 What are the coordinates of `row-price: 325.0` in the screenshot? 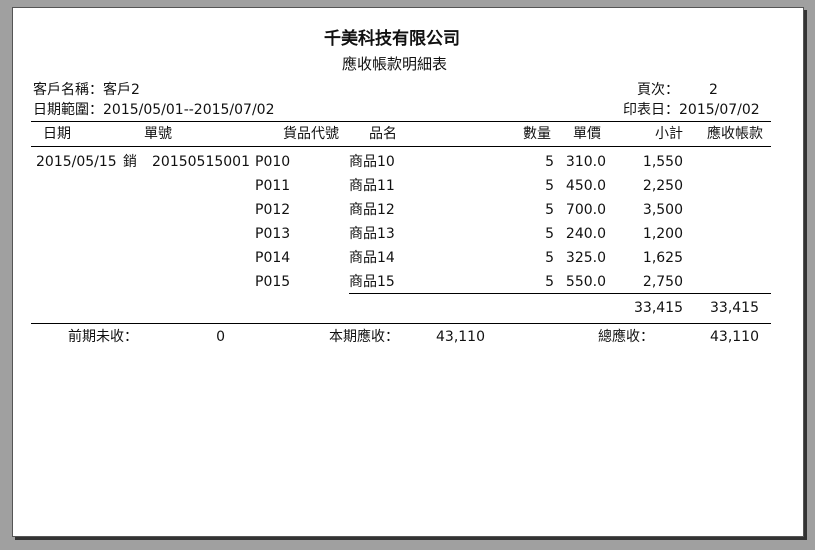 It's located at (585, 258).